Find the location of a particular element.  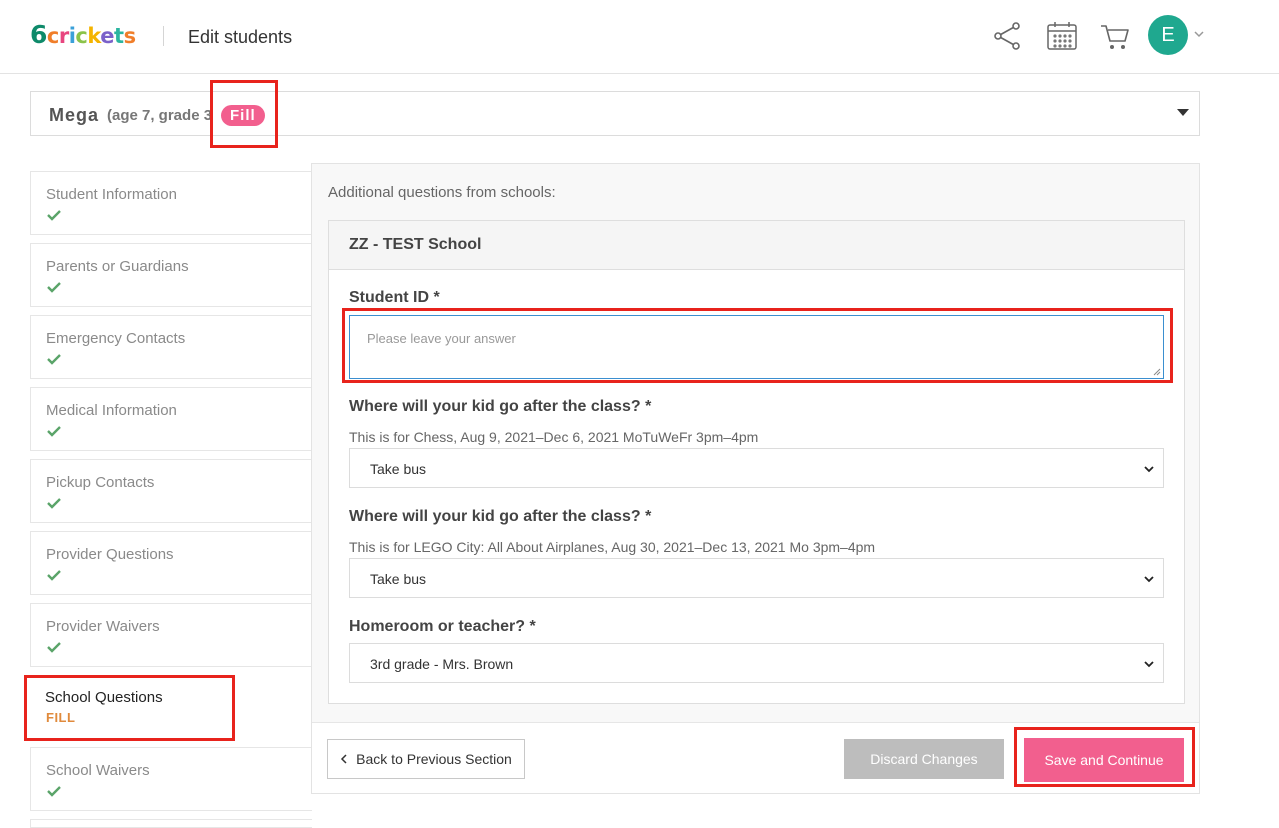

select-value: 3rd grade - Mrs. Brown is located at coordinates (442, 664).